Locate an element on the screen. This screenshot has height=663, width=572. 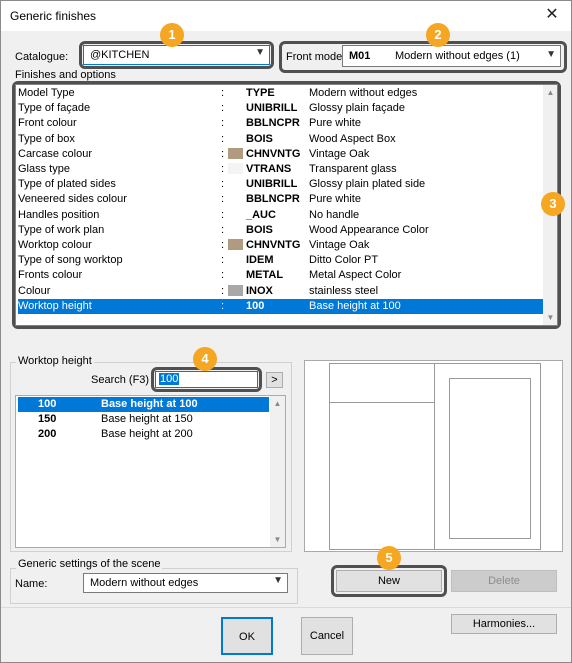
finish-name: Type of song worktop is located at coordinates (70, 260).